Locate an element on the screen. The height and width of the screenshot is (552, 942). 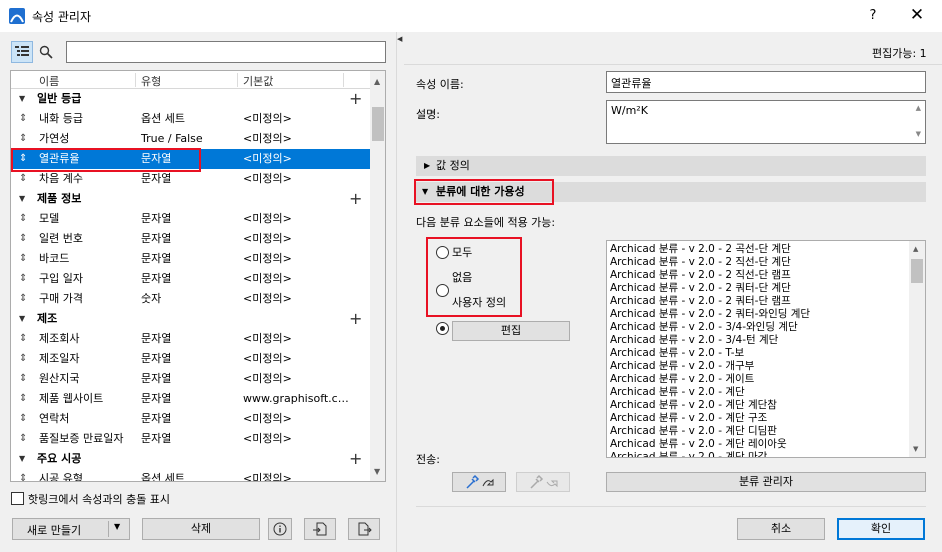
classification-item: Archicad 분류 - v 2.0 - 계단 디딤판 is located at coordinates (693, 431).